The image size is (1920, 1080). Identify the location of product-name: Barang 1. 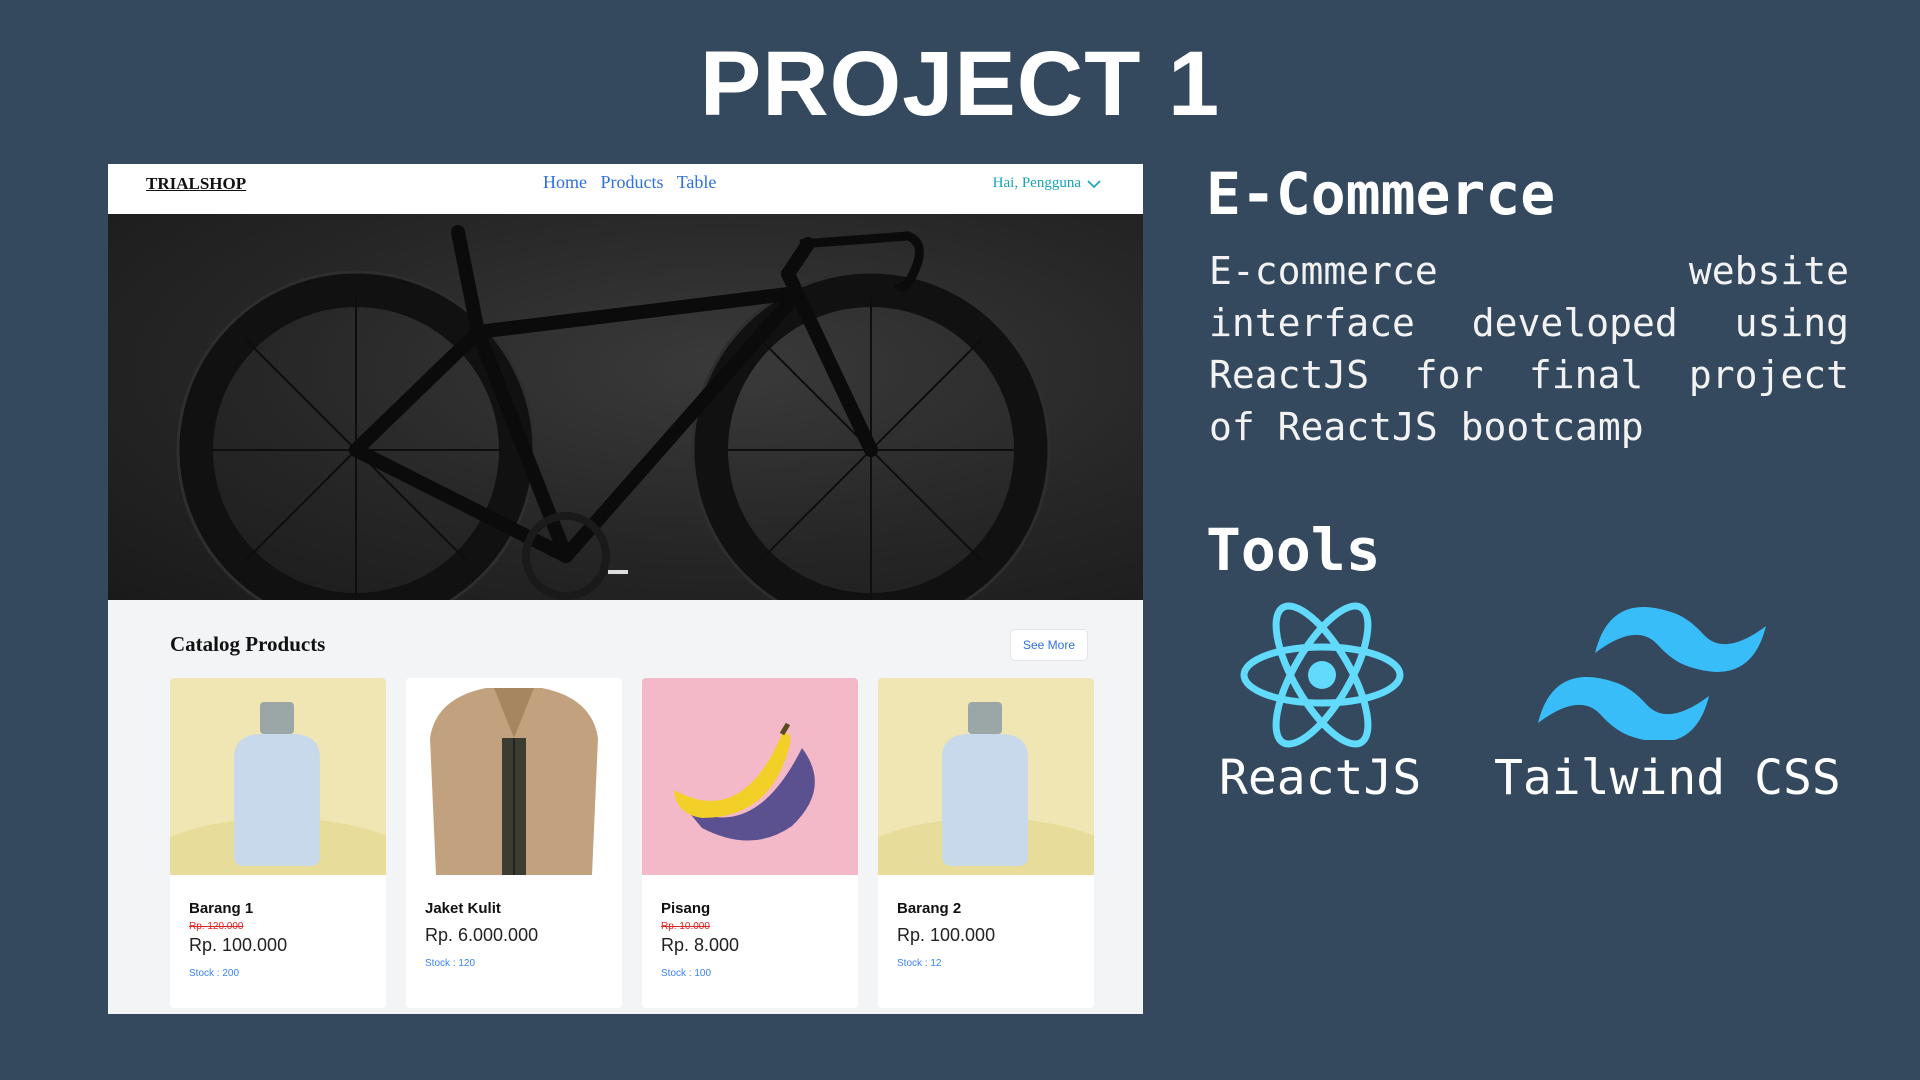
(221, 908).